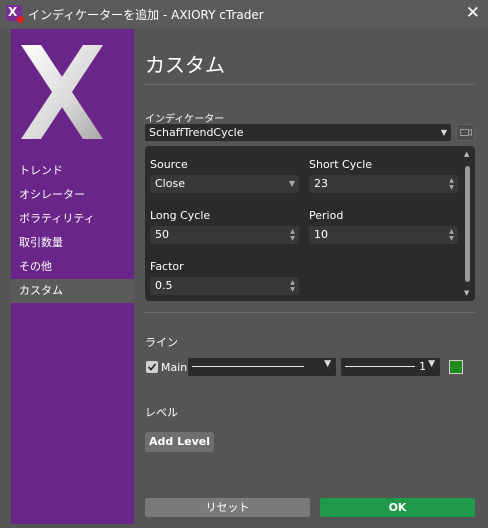  I want to click on line-style-preview, so click(248, 366).